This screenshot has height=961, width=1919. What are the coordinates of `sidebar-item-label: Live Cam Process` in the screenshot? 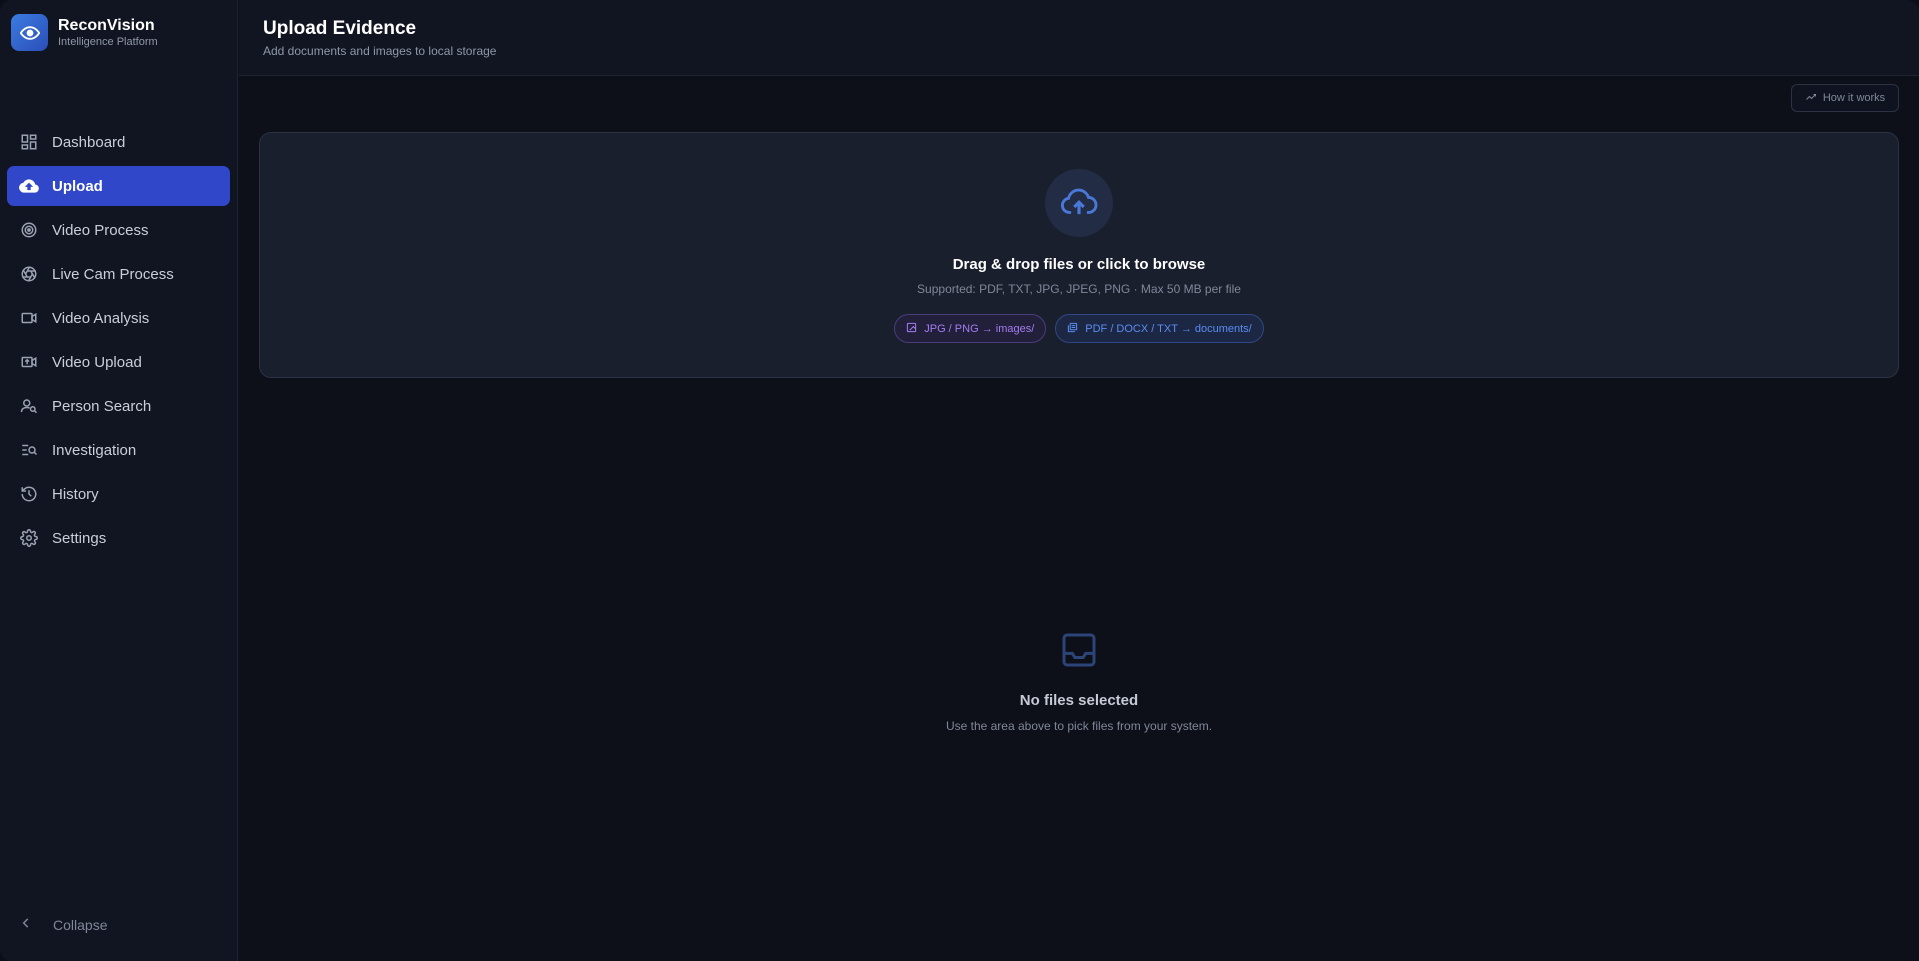 It's located at (113, 274).